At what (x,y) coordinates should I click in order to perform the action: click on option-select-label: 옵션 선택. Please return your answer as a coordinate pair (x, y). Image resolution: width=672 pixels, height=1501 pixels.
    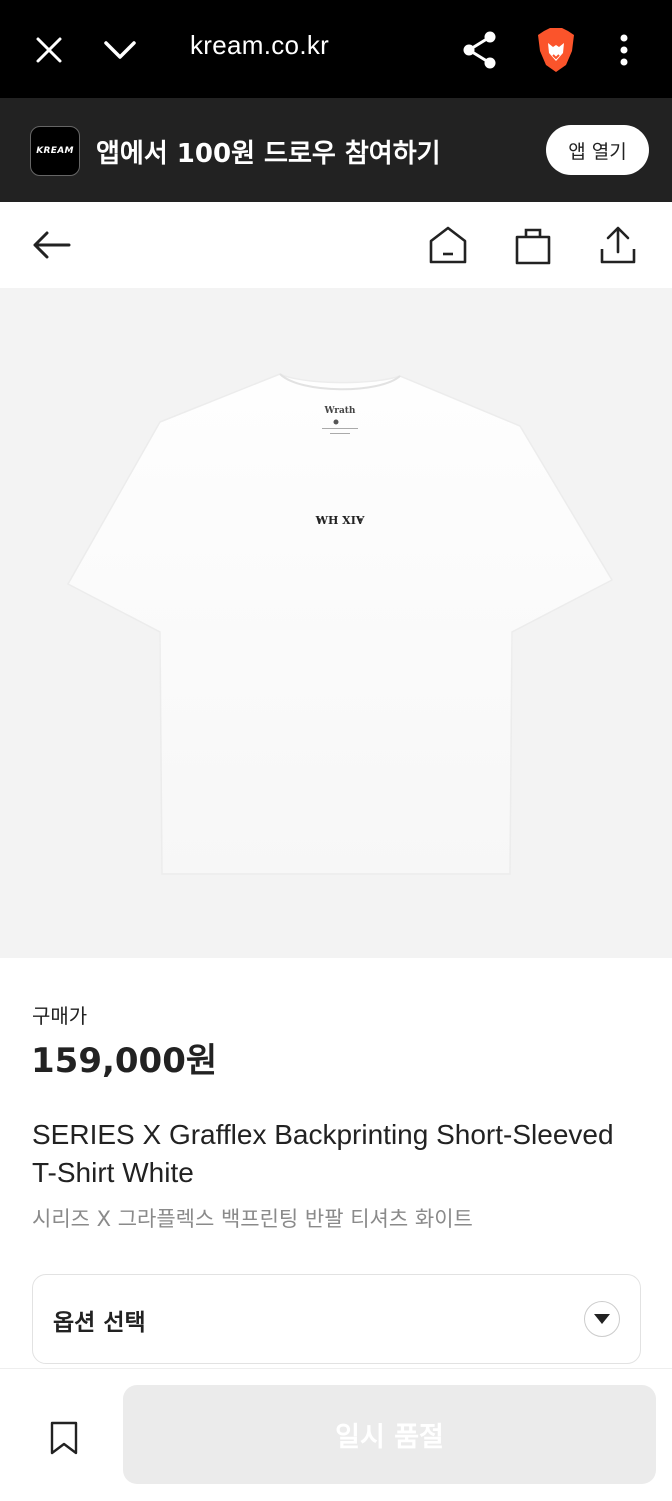
    Looking at the image, I should click on (99, 1323).